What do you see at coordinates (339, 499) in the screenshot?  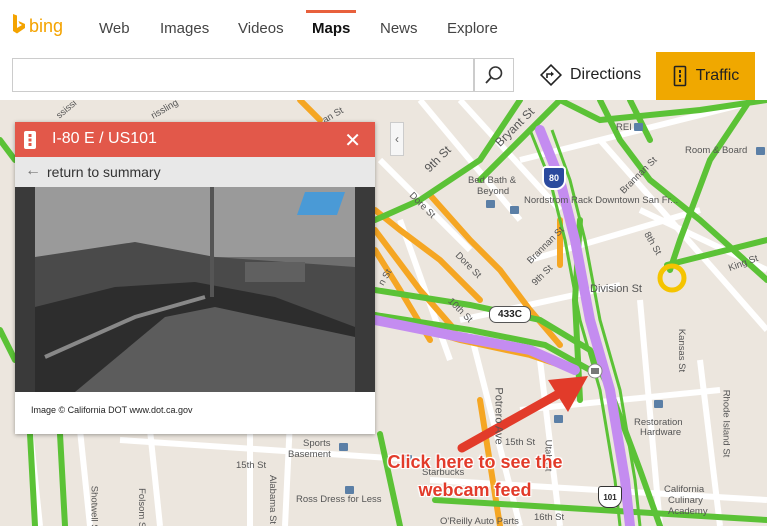 I see `map-label-ross: Ross Dress for Less` at bounding box center [339, 499].